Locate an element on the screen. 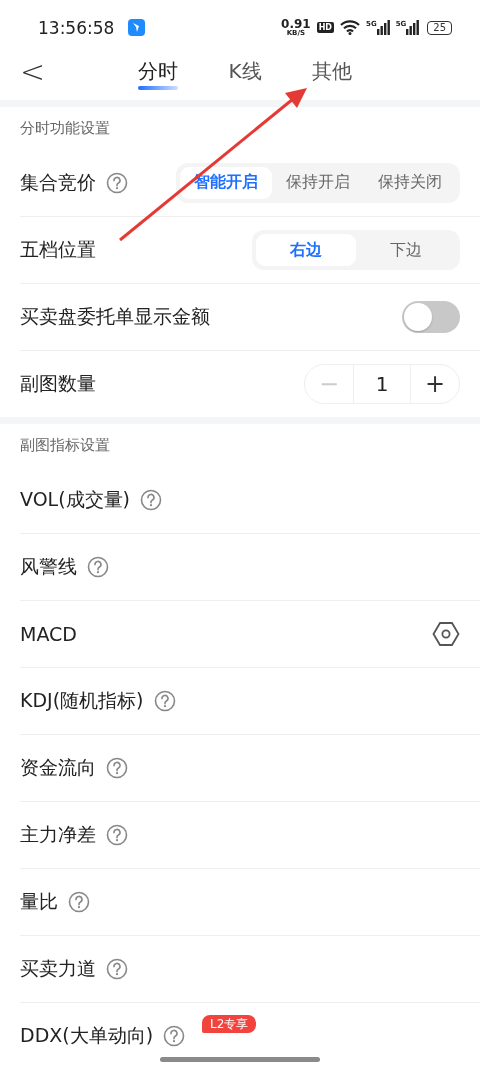  setting-label: 五档位置 is located at coordinates (58, 249).